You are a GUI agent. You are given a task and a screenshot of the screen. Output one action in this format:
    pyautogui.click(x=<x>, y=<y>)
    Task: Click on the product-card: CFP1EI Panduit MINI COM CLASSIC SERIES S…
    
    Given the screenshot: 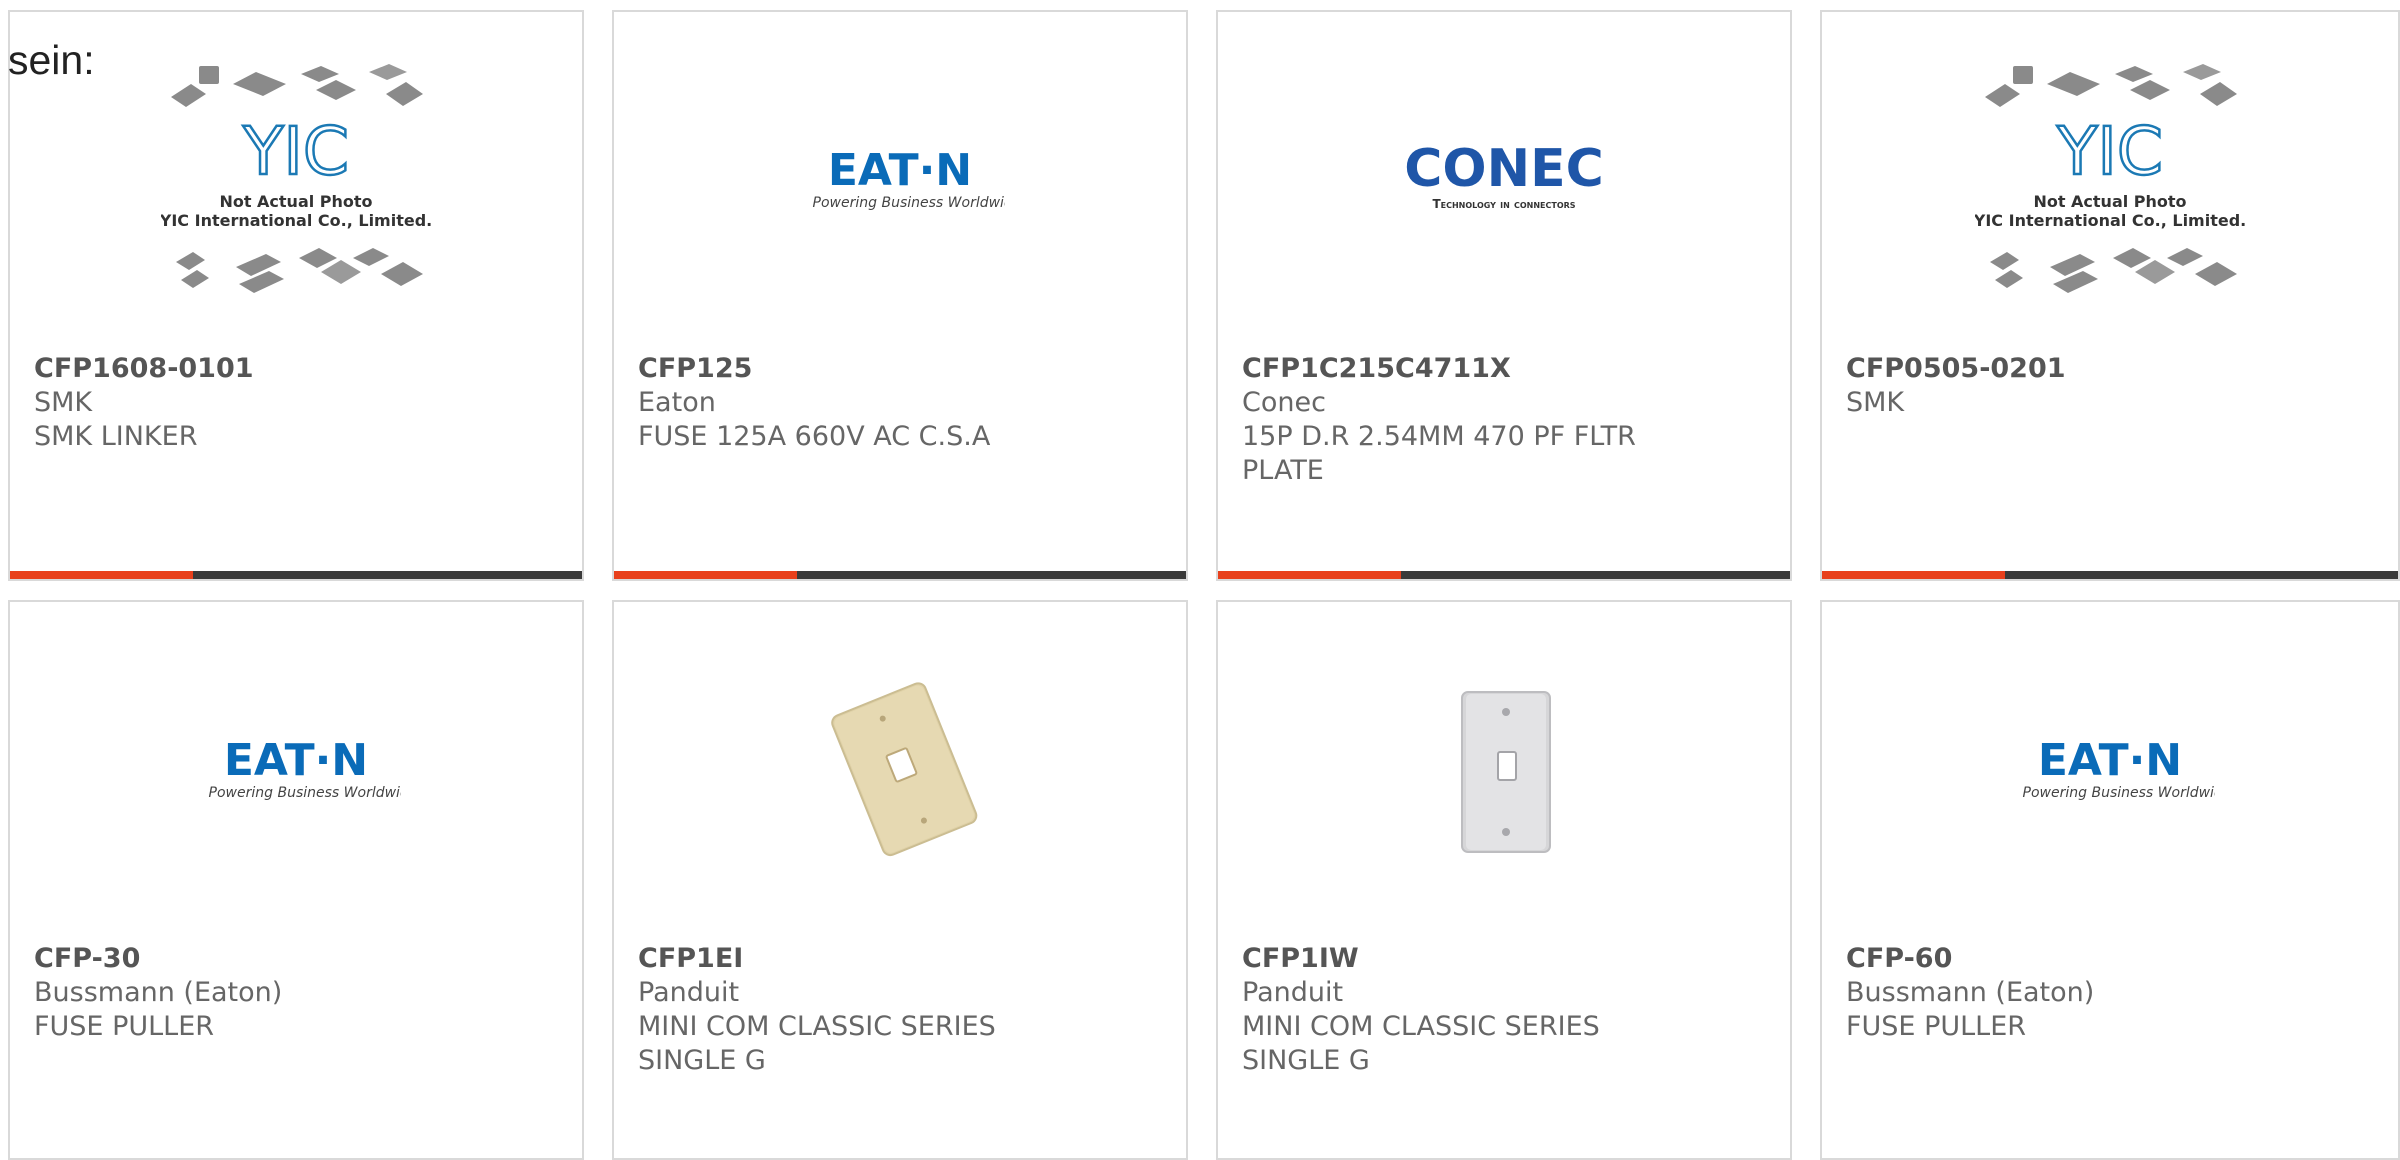 What is the action you would take?
    pyautogui.click(x=900, y=880)
    